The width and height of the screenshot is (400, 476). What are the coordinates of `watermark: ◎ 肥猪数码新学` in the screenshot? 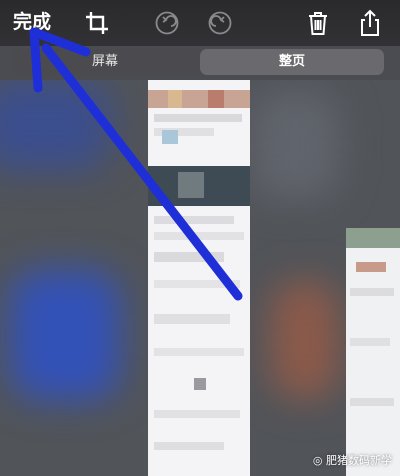 It's located at (352, 460).